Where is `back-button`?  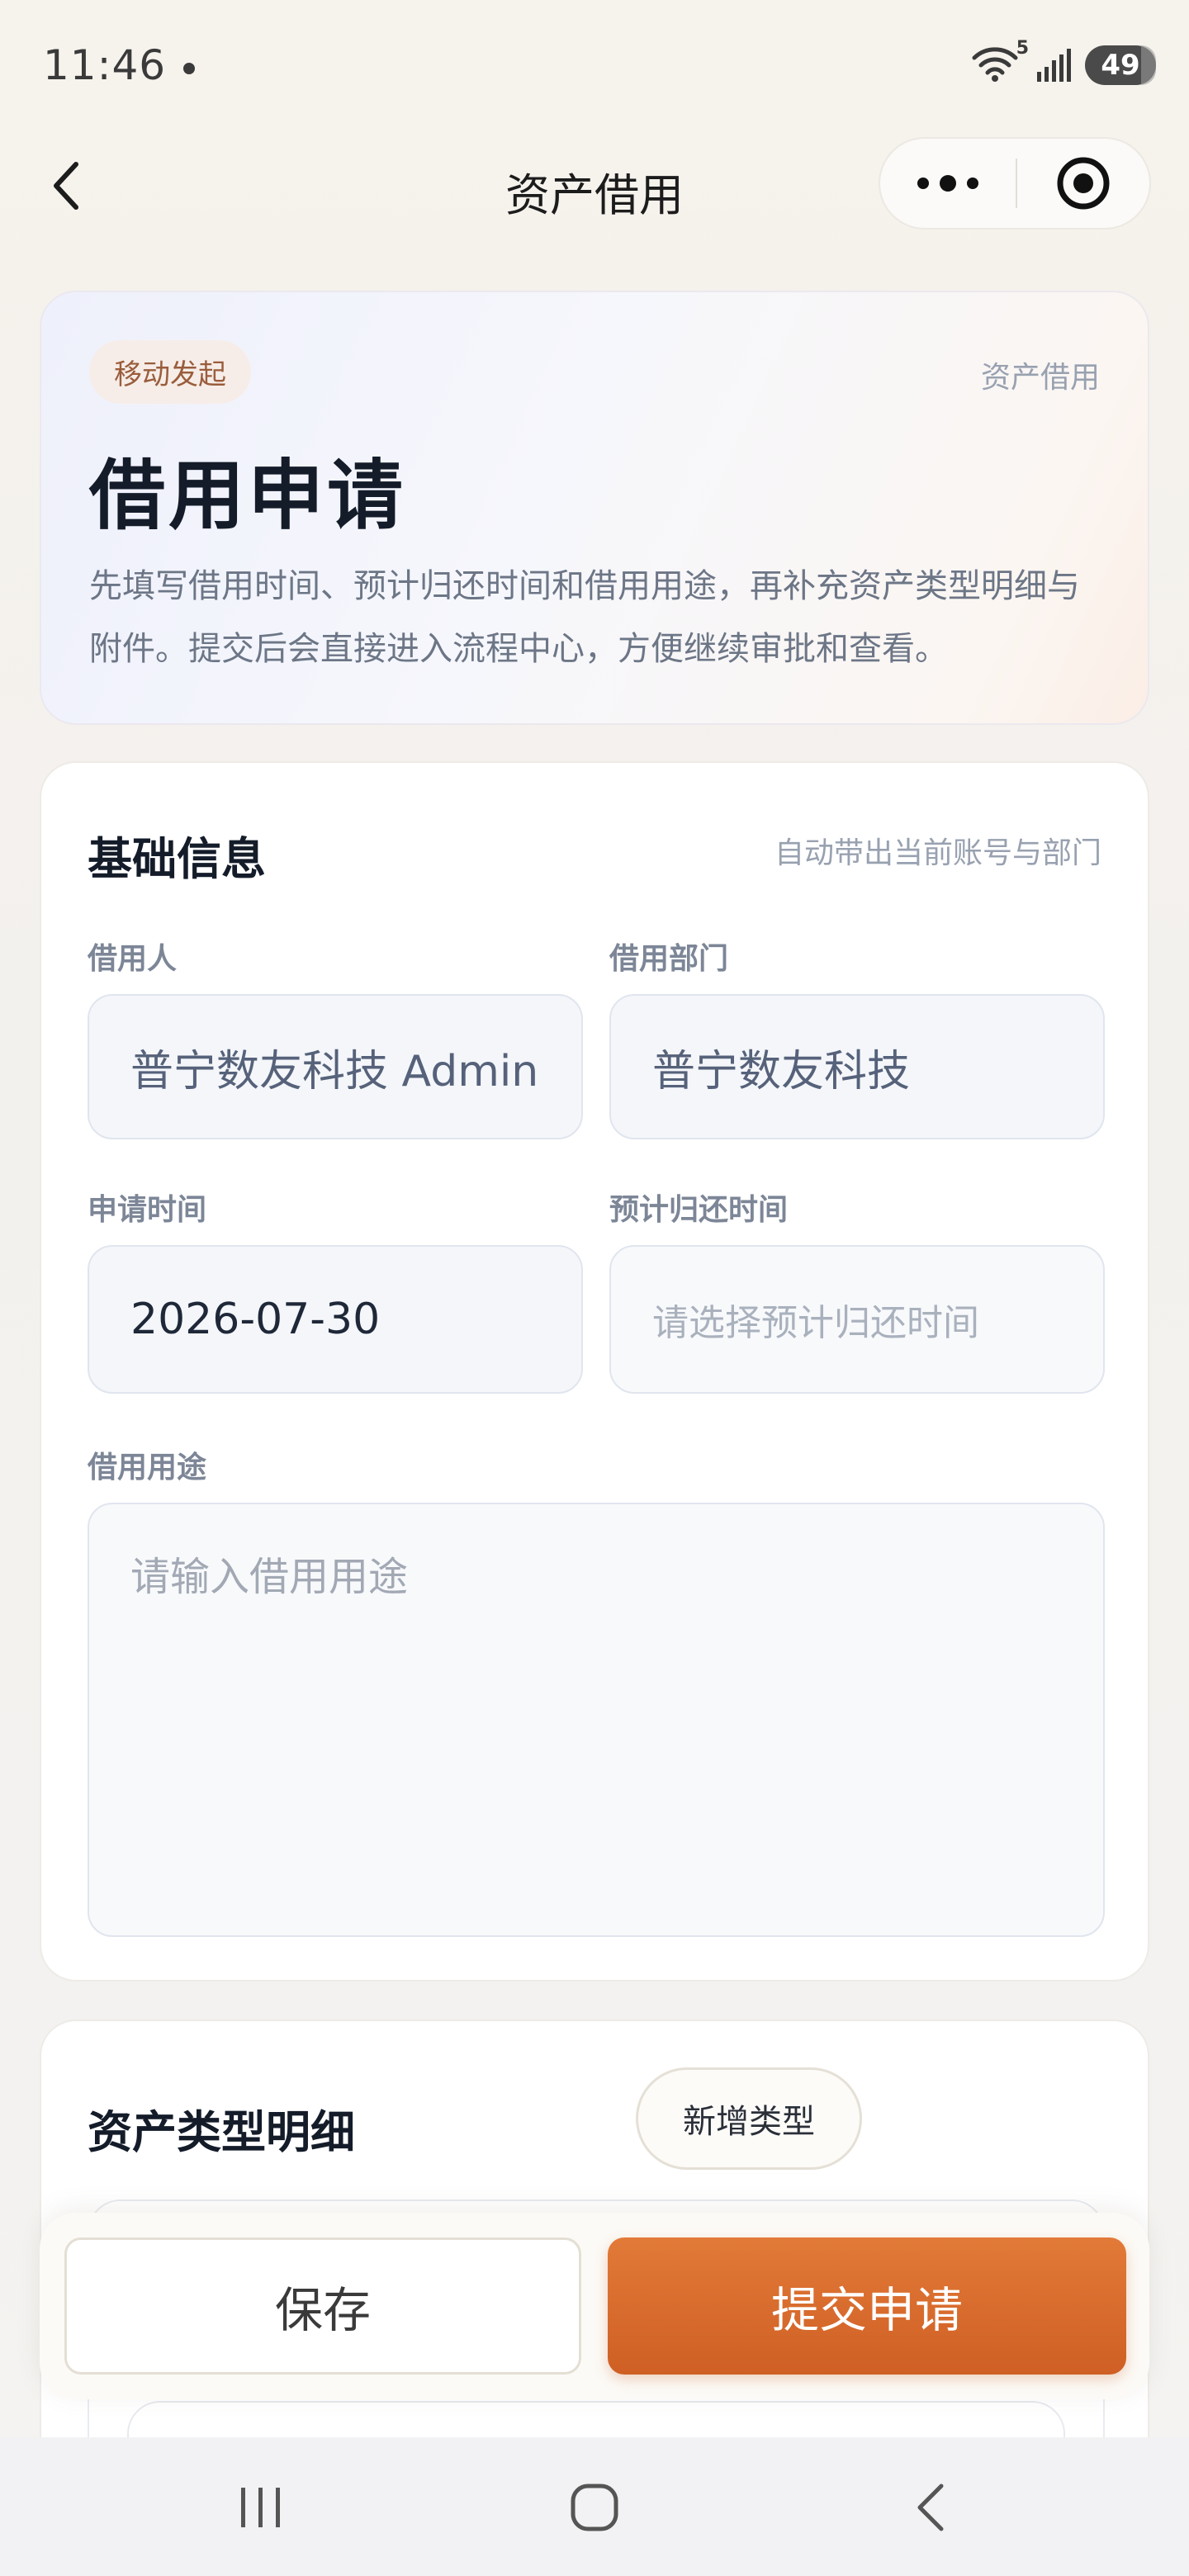 back-button is located at coordinates (66, 186).